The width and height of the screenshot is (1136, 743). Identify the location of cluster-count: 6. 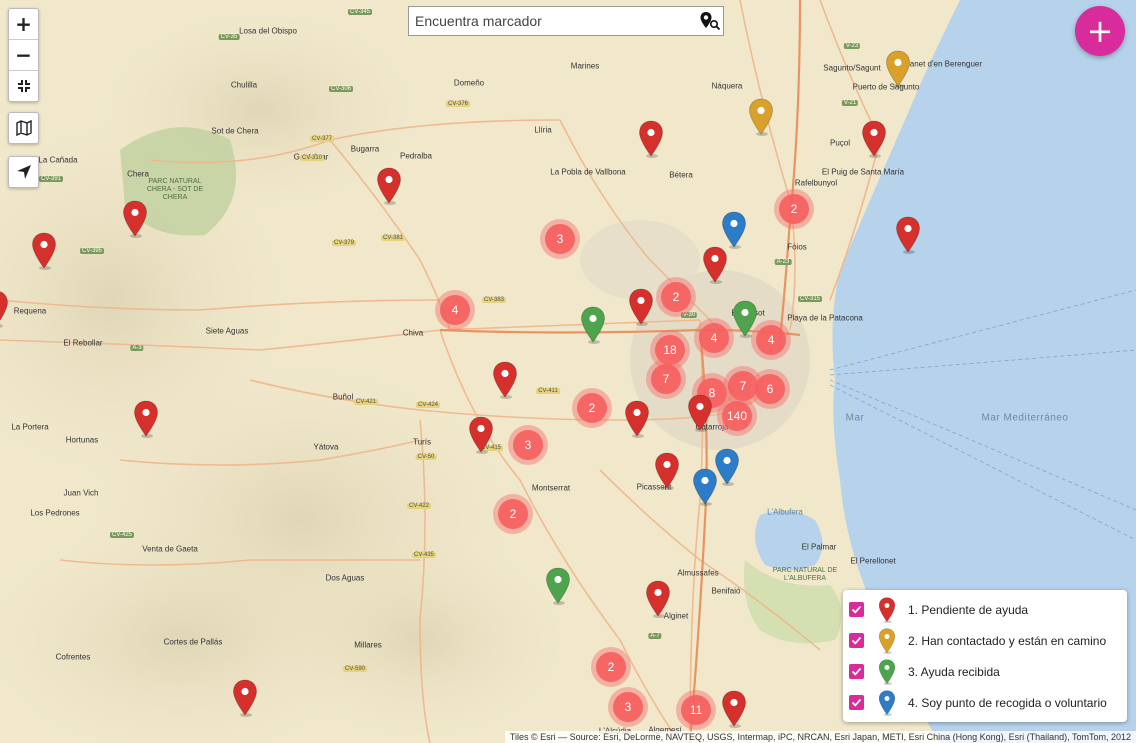
(770, 389).